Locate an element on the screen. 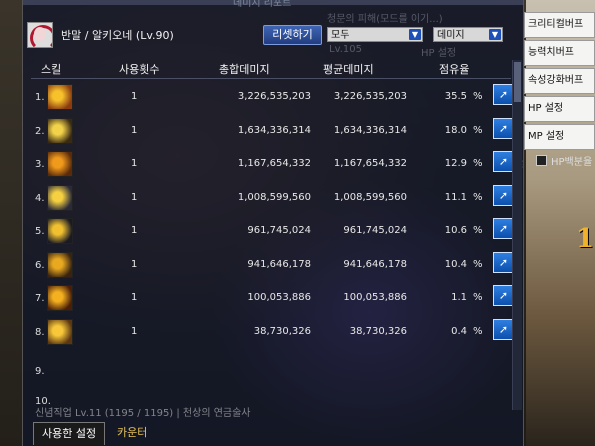 This screenshot has width=595, height=446. buff-menu-item-hp: HP 설정 is located at coordinates (559, 109).